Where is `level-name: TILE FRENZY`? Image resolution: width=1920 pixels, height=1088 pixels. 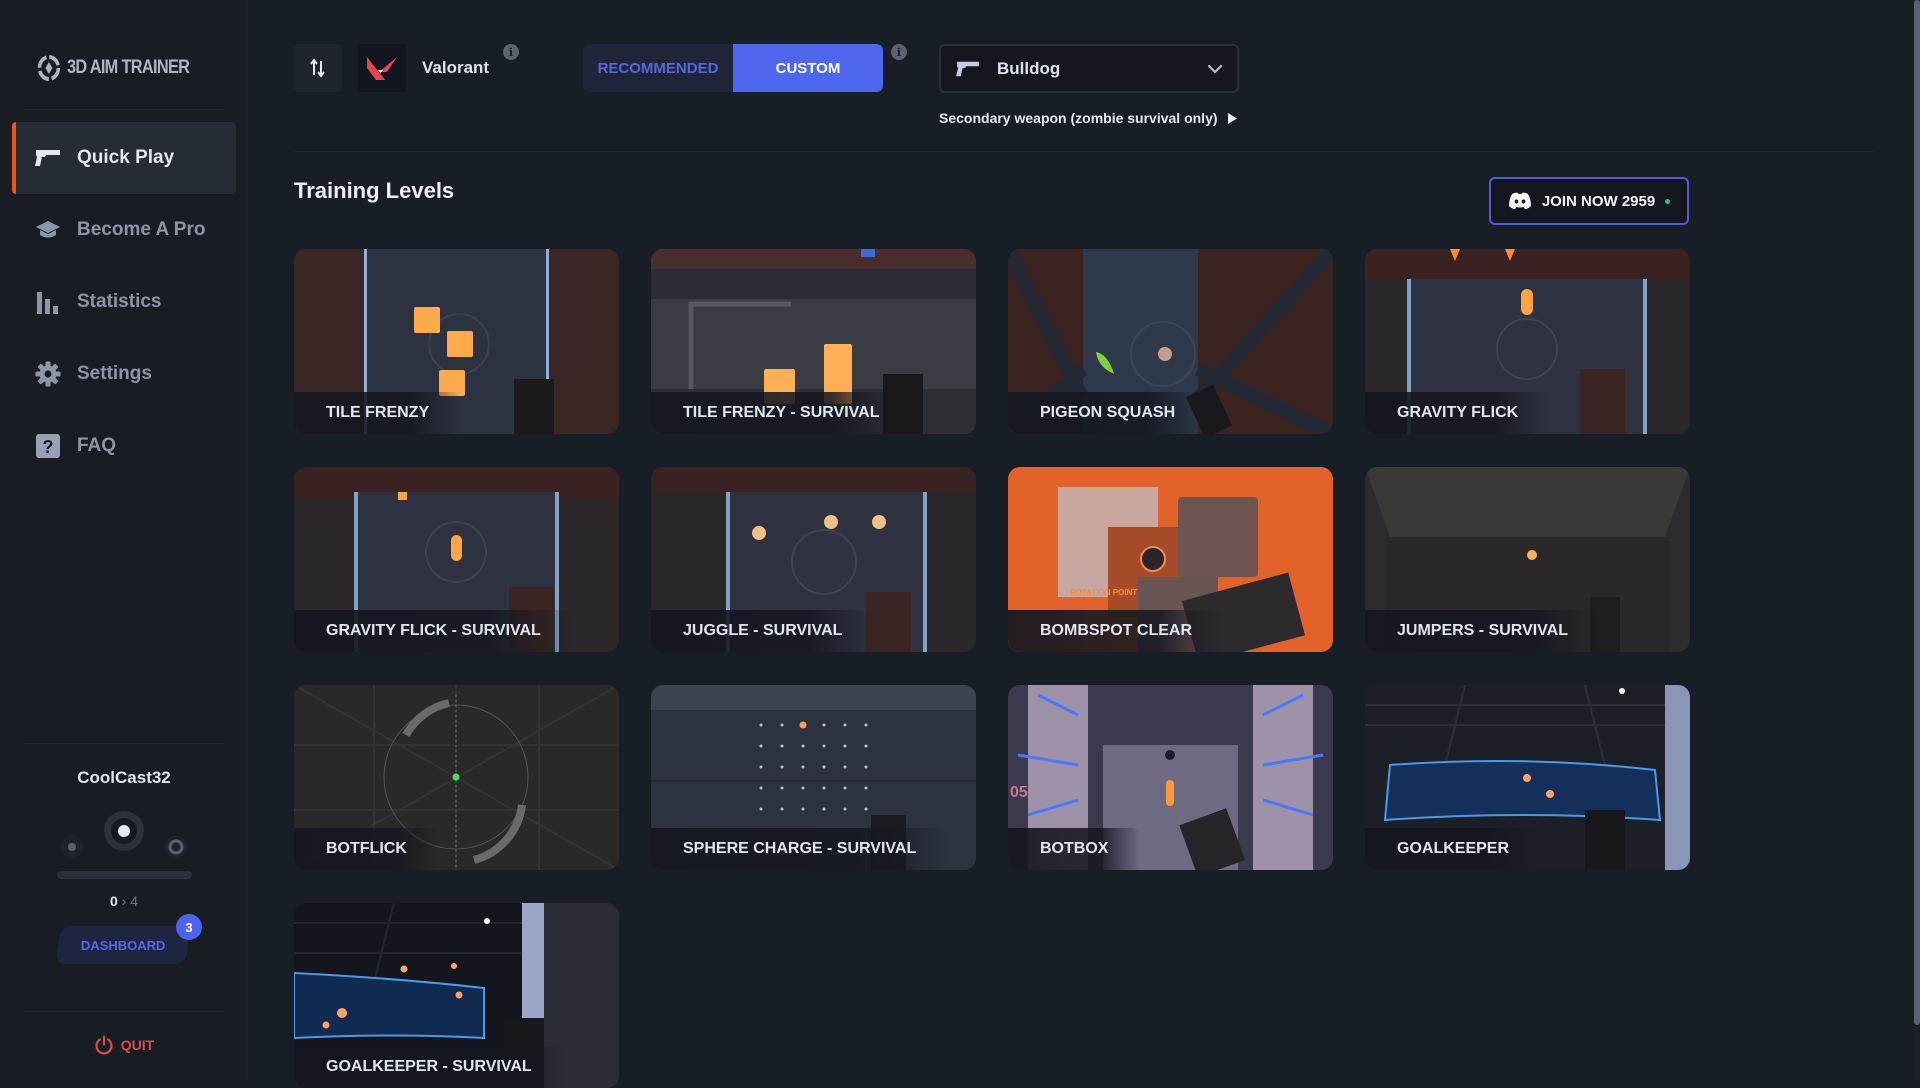
level-name: TILE FRENZY is located at coordinates (378, 413).